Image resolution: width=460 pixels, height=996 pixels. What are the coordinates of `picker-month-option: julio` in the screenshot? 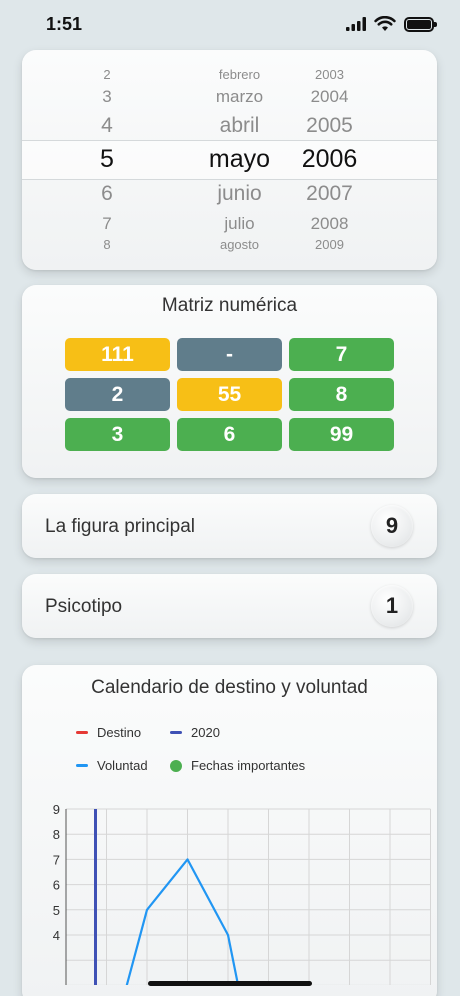 It's located at (239, 223).